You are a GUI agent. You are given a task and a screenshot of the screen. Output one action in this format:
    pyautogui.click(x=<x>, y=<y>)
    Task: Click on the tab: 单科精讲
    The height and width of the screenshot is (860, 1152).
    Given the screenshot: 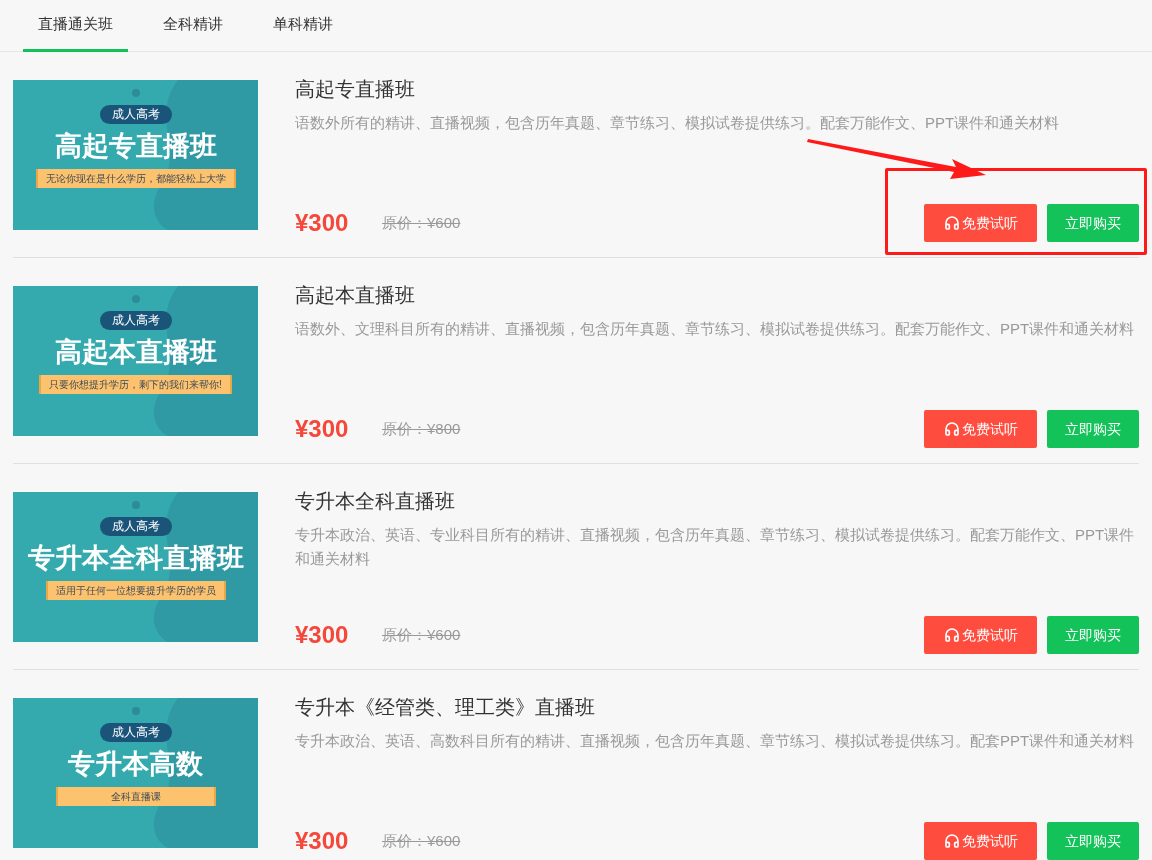 What is the action you would take?
    pyautogui.click(x=303, y=26)
    